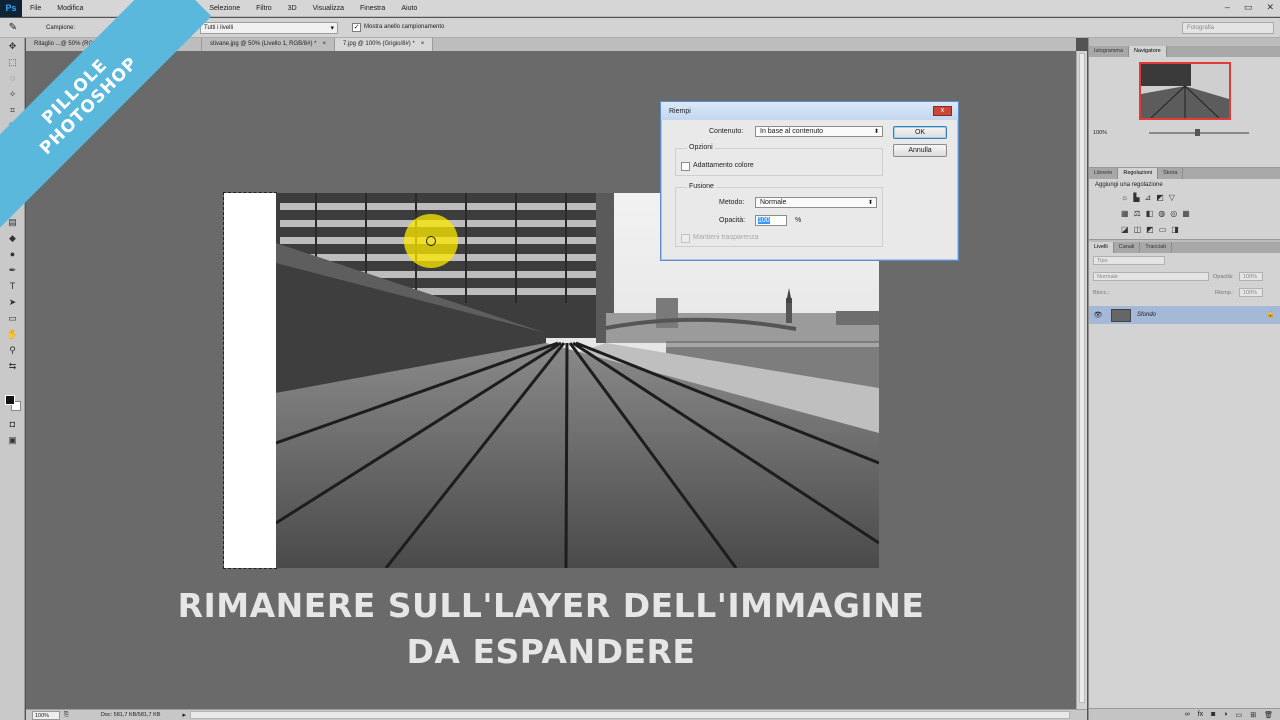 The height and width of the screenshot is (720, 1280). What do you see at coordinates (1186, 213) in the screenshot?
I see `lookup-icon: ▦` at bounding box center [1186, 213].